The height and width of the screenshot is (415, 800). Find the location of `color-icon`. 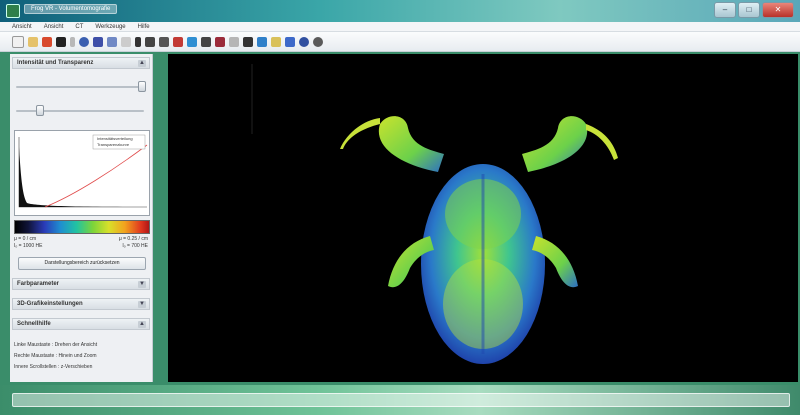

color-icon is located at coordinates (178, 41).